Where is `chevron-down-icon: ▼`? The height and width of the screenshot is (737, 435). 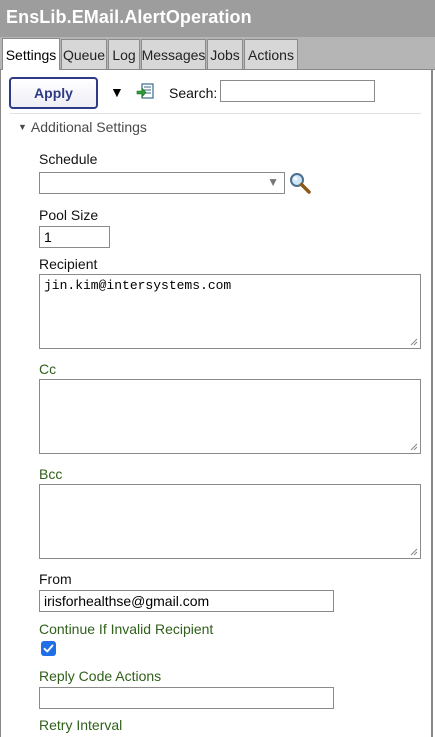 chevron-down-icon: ▼ is located at coordinates (273, 182).